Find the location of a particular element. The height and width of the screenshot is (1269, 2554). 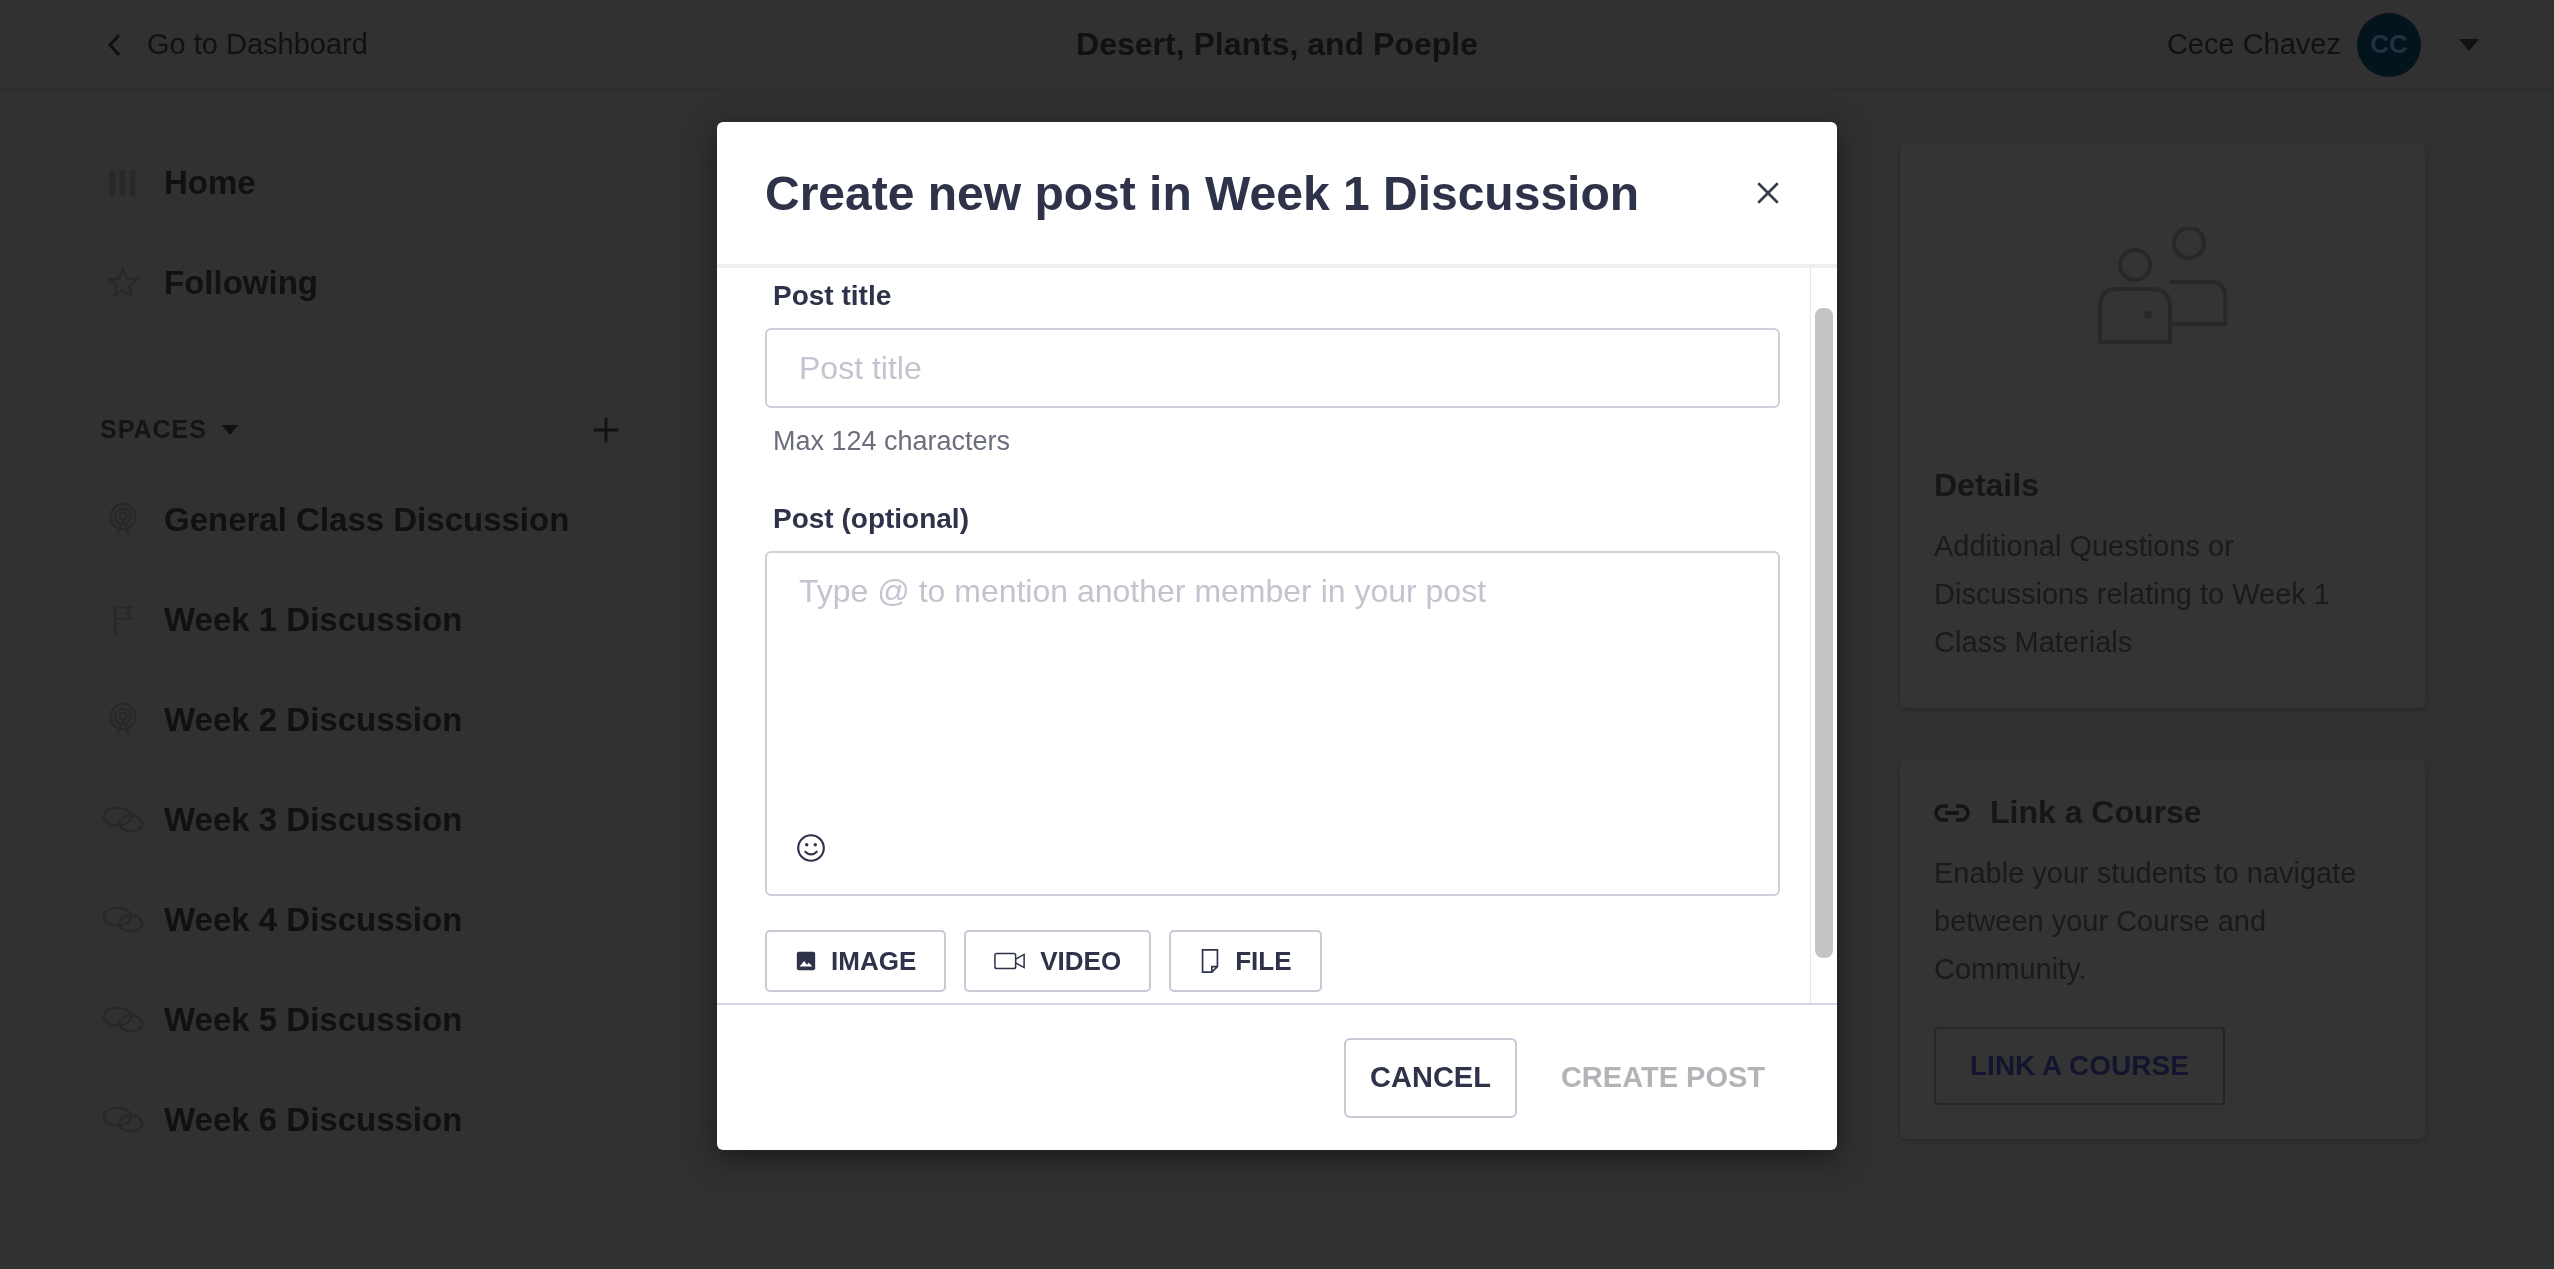

link-icon is located at coordinates (1952, 812).